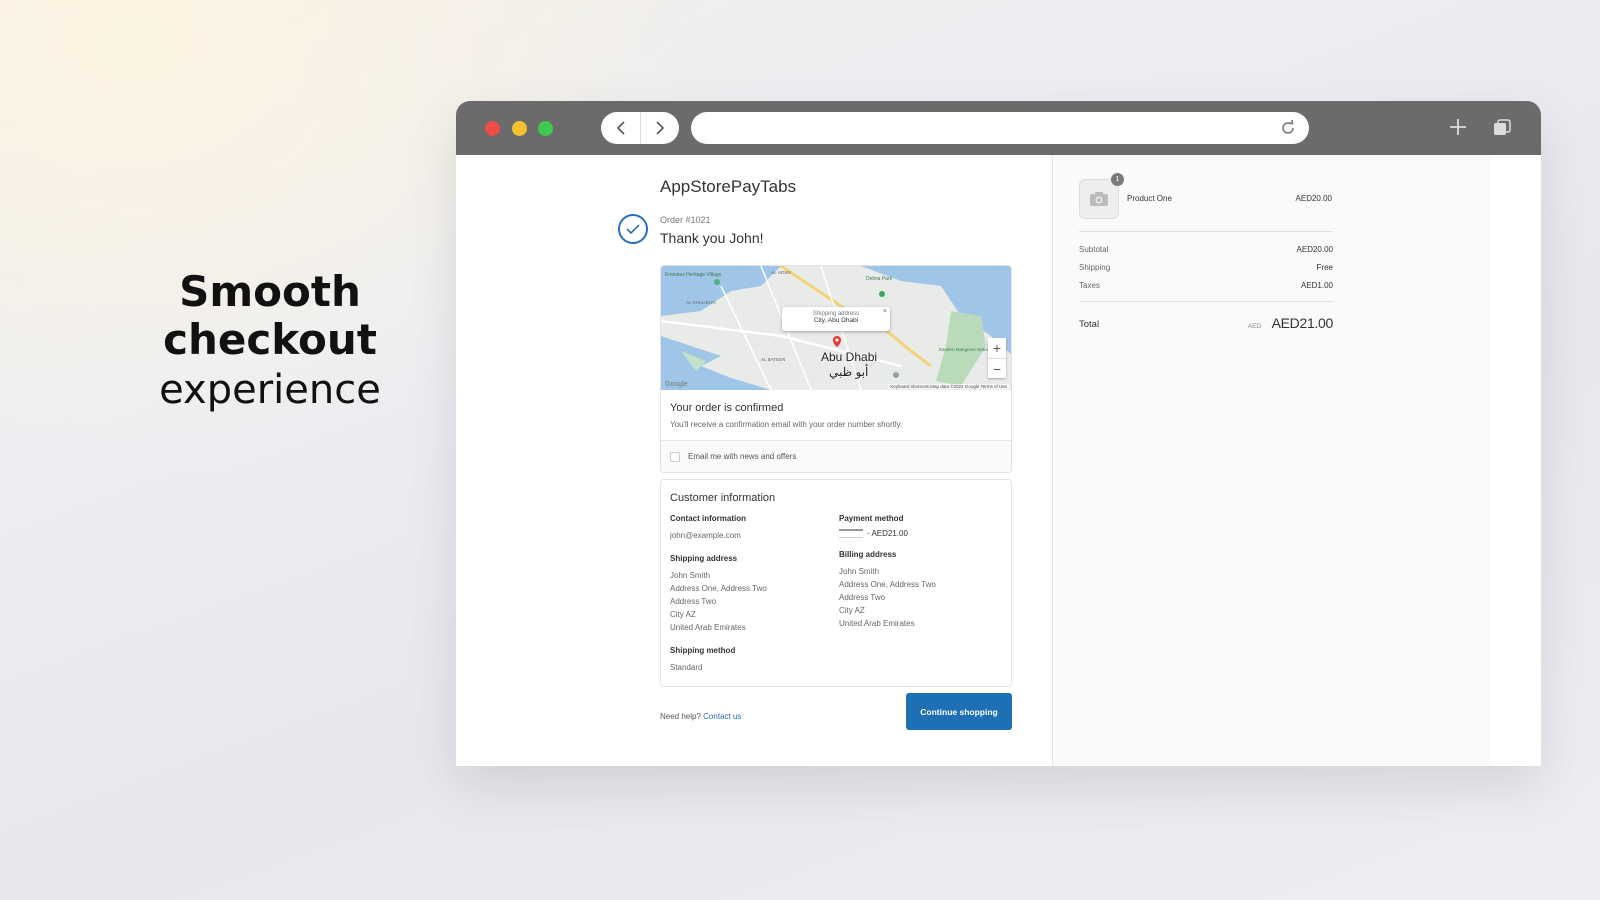  Describe the element at coordinates (270, 390) in the screenshot. I see `headline-line-3: experience` at that location.